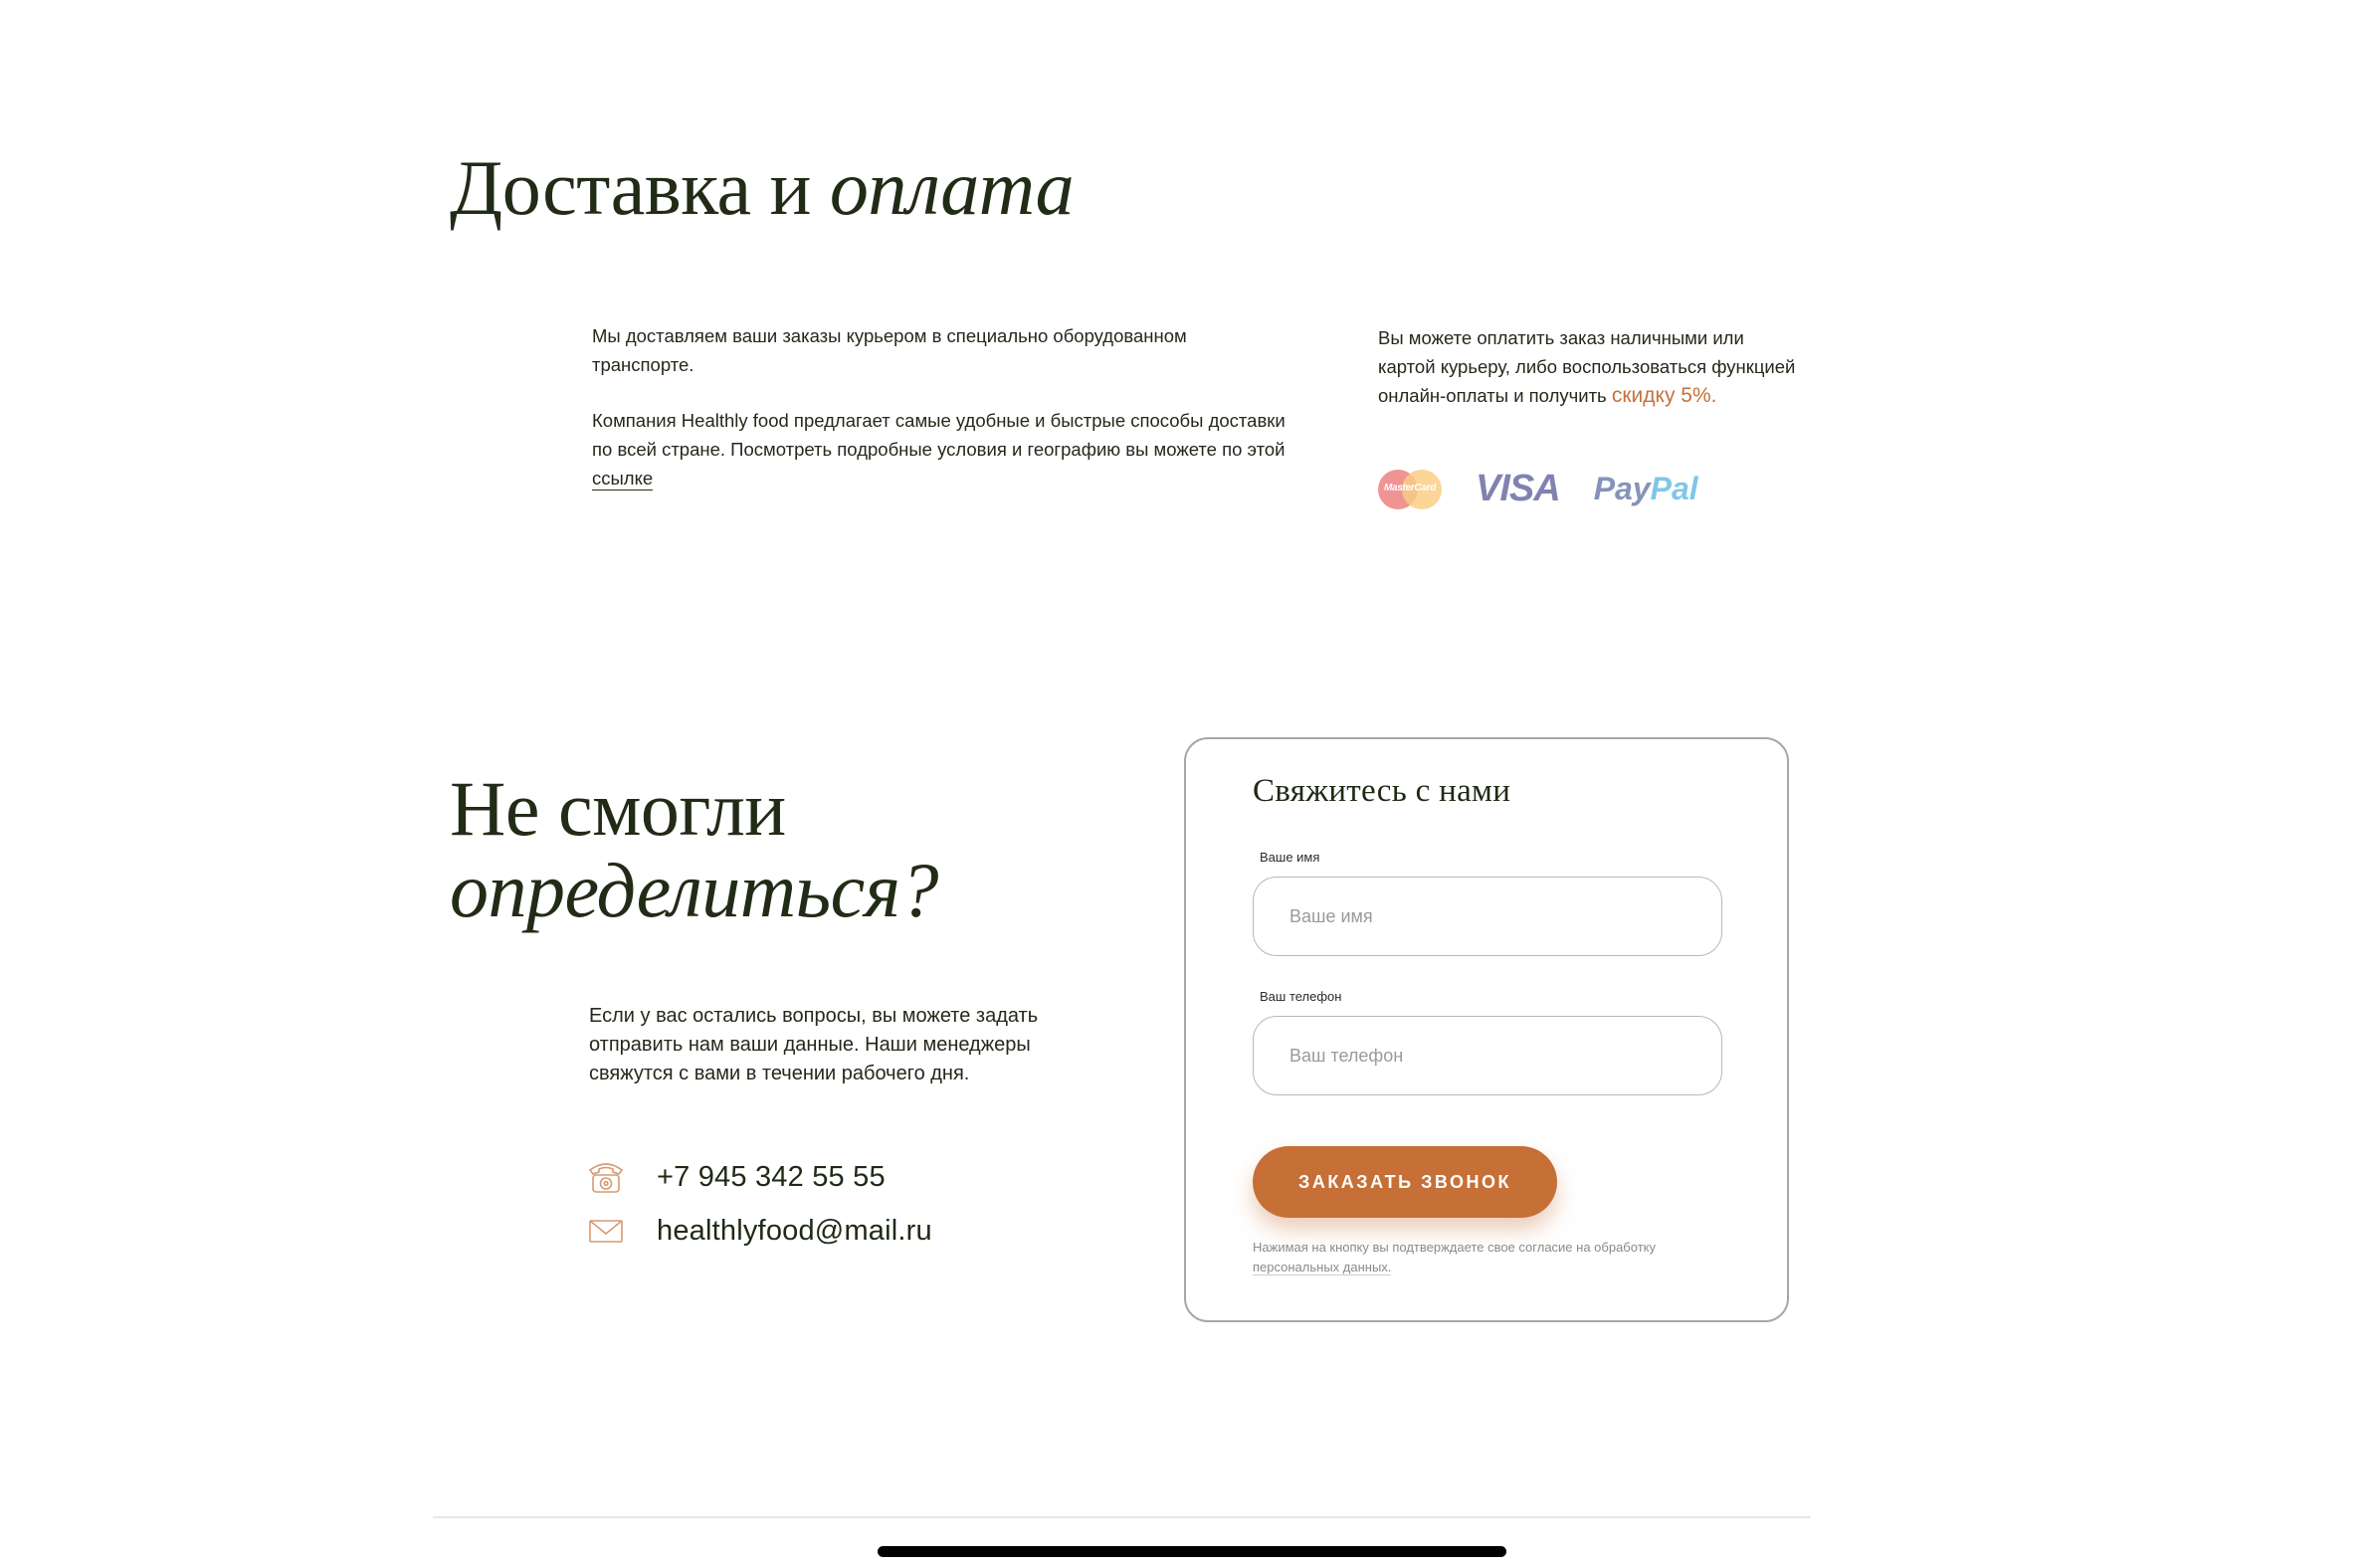  I want to click on consent-link: персональных данных., so click(1322, 1267).